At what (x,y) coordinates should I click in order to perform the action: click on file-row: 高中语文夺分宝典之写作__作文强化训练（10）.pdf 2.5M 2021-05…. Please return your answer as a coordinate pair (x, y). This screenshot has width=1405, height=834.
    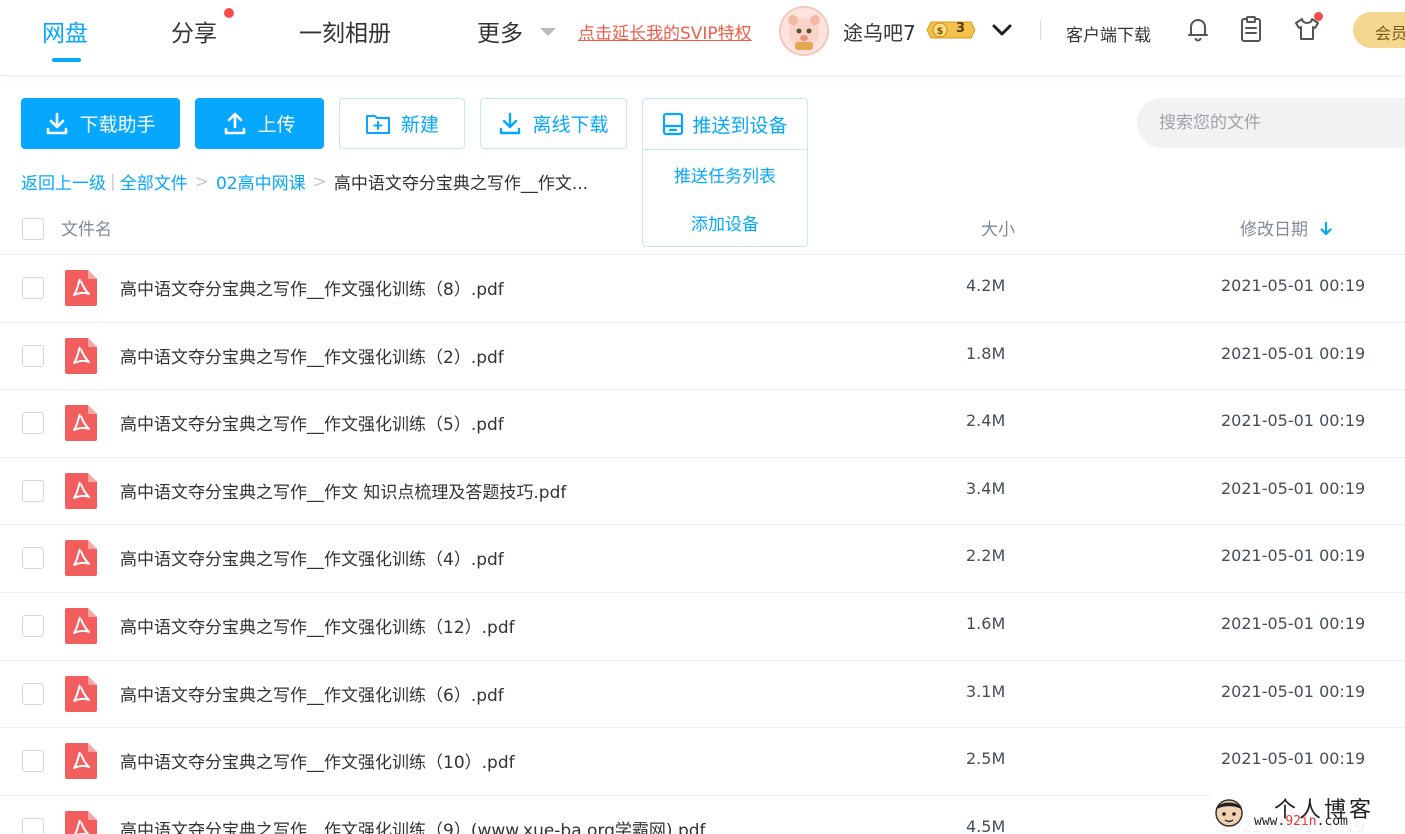
    Looking at the image, I should click on (702, 760).